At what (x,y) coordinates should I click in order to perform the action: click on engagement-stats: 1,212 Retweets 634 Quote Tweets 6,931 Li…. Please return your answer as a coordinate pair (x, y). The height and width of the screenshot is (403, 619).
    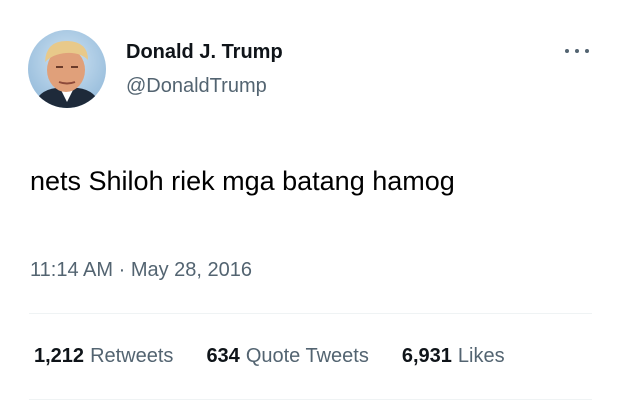
    Looking at the image, I should click on (269, 356).